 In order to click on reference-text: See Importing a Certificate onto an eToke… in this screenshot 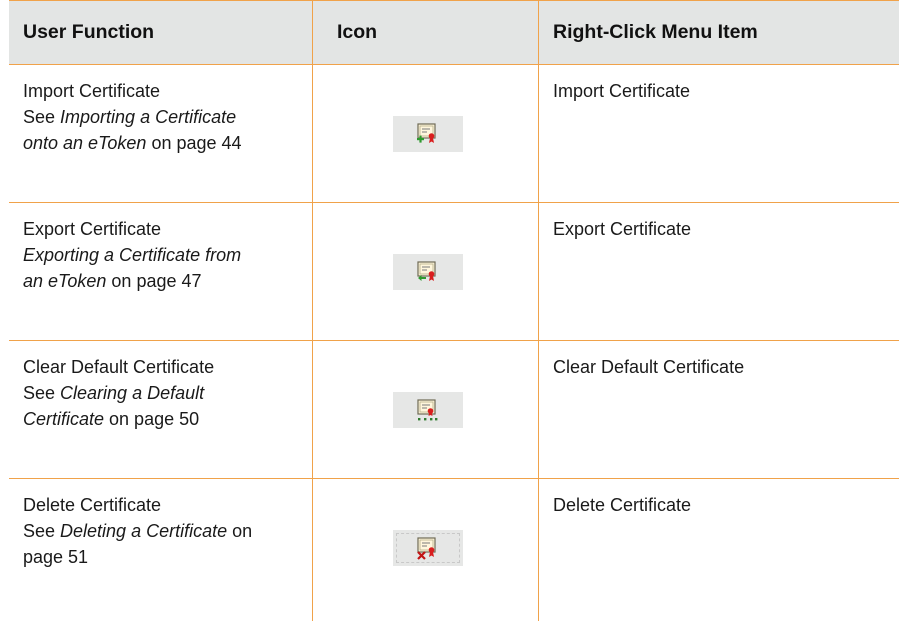, I will do `click(132, 130)`.